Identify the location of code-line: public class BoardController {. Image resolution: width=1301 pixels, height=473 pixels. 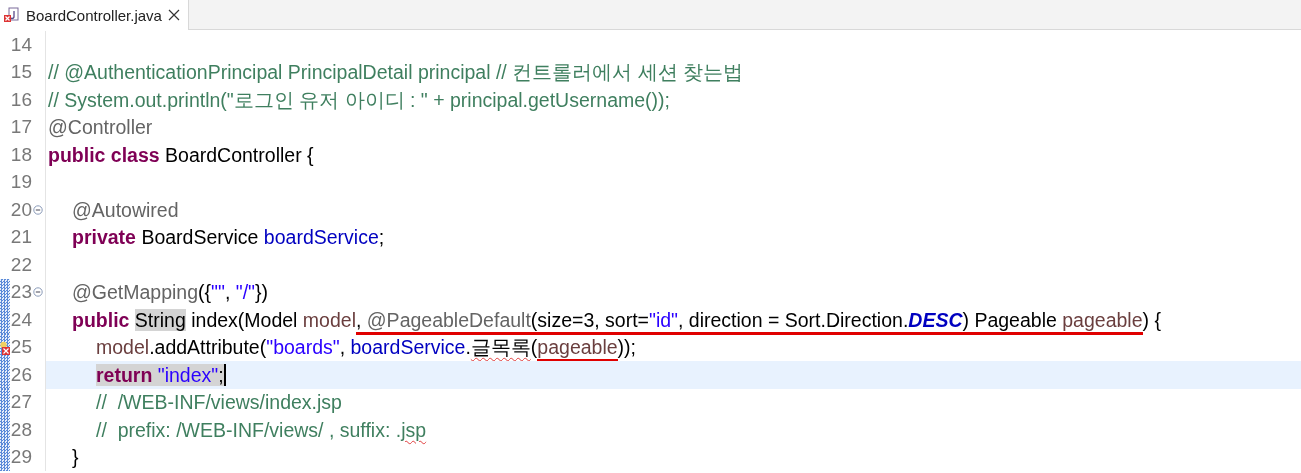
(181, 154).